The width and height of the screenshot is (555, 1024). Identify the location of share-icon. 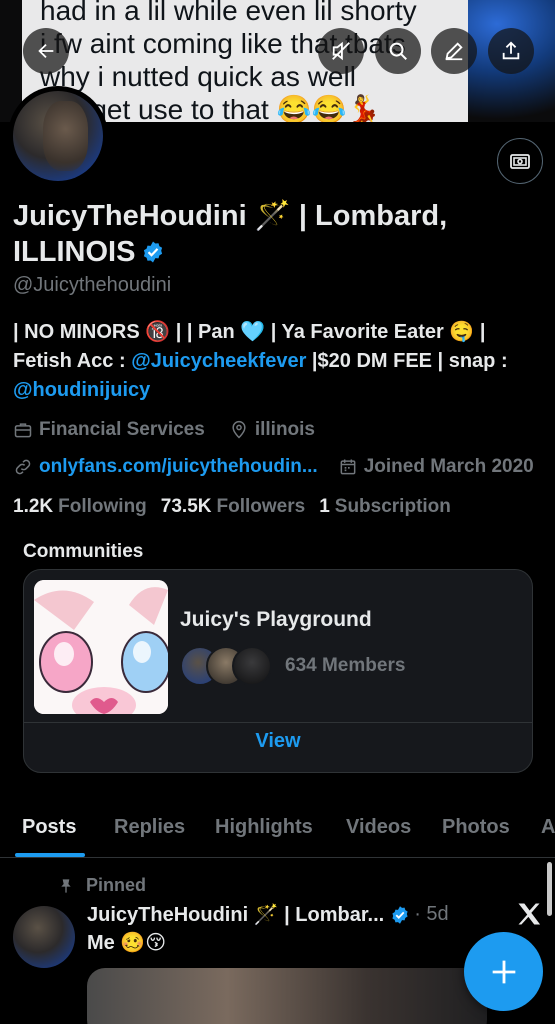
(511, 50).